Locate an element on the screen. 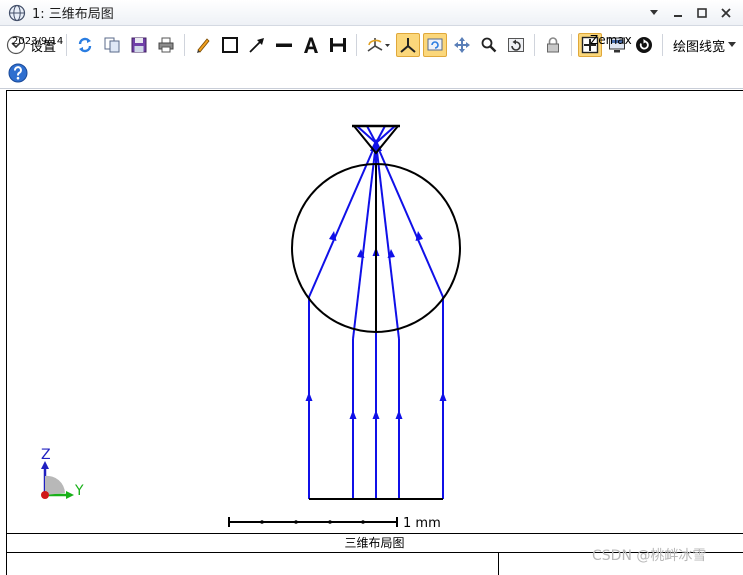 Image resolution: width=743 pixels, height=575 pixels. axes-view-button is located at coordinates (408, 45).